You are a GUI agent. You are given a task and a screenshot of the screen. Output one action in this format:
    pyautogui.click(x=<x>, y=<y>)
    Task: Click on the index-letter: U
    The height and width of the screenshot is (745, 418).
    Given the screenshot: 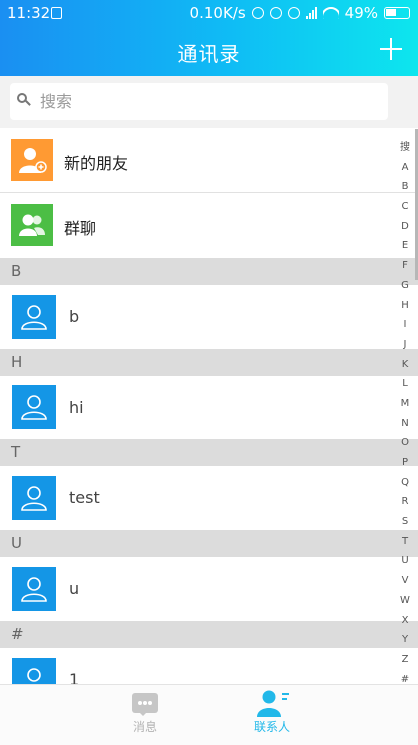 What is the action you would take?
    pyautogui.click(x=405, y=561)
    